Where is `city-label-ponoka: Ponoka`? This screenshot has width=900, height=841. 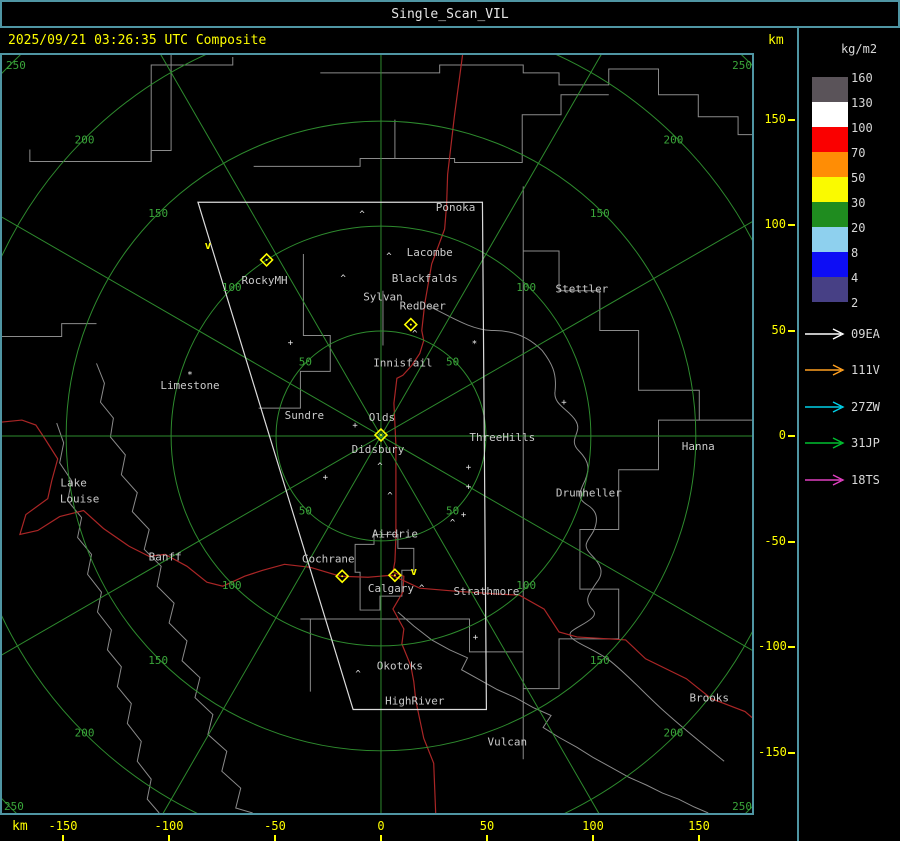
city-label-ponoka: Ponoka is located at coordinates (456, 207).